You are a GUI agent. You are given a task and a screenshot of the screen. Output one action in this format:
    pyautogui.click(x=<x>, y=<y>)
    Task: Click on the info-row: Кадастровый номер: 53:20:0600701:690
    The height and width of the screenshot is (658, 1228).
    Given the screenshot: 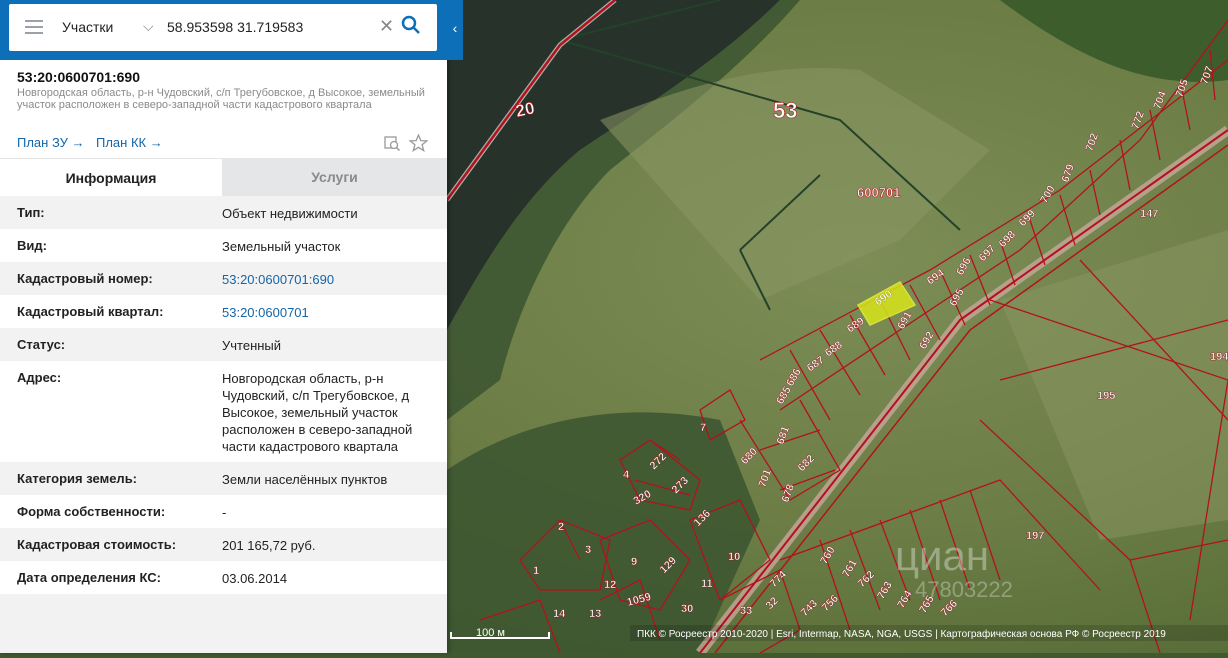 What is the action you would take?
    pyautogui.click(x=223, y=278)
    